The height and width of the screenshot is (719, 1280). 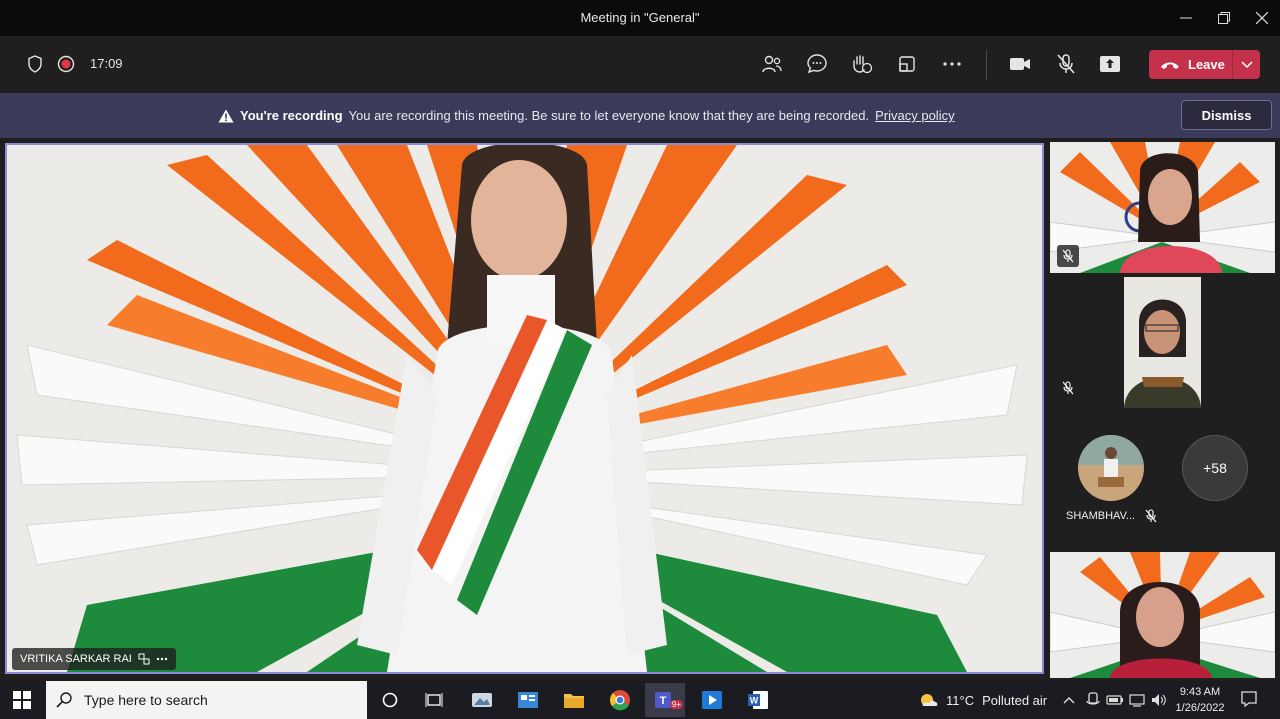 I want to click on volume-icon, so click(x=1159, y=700).